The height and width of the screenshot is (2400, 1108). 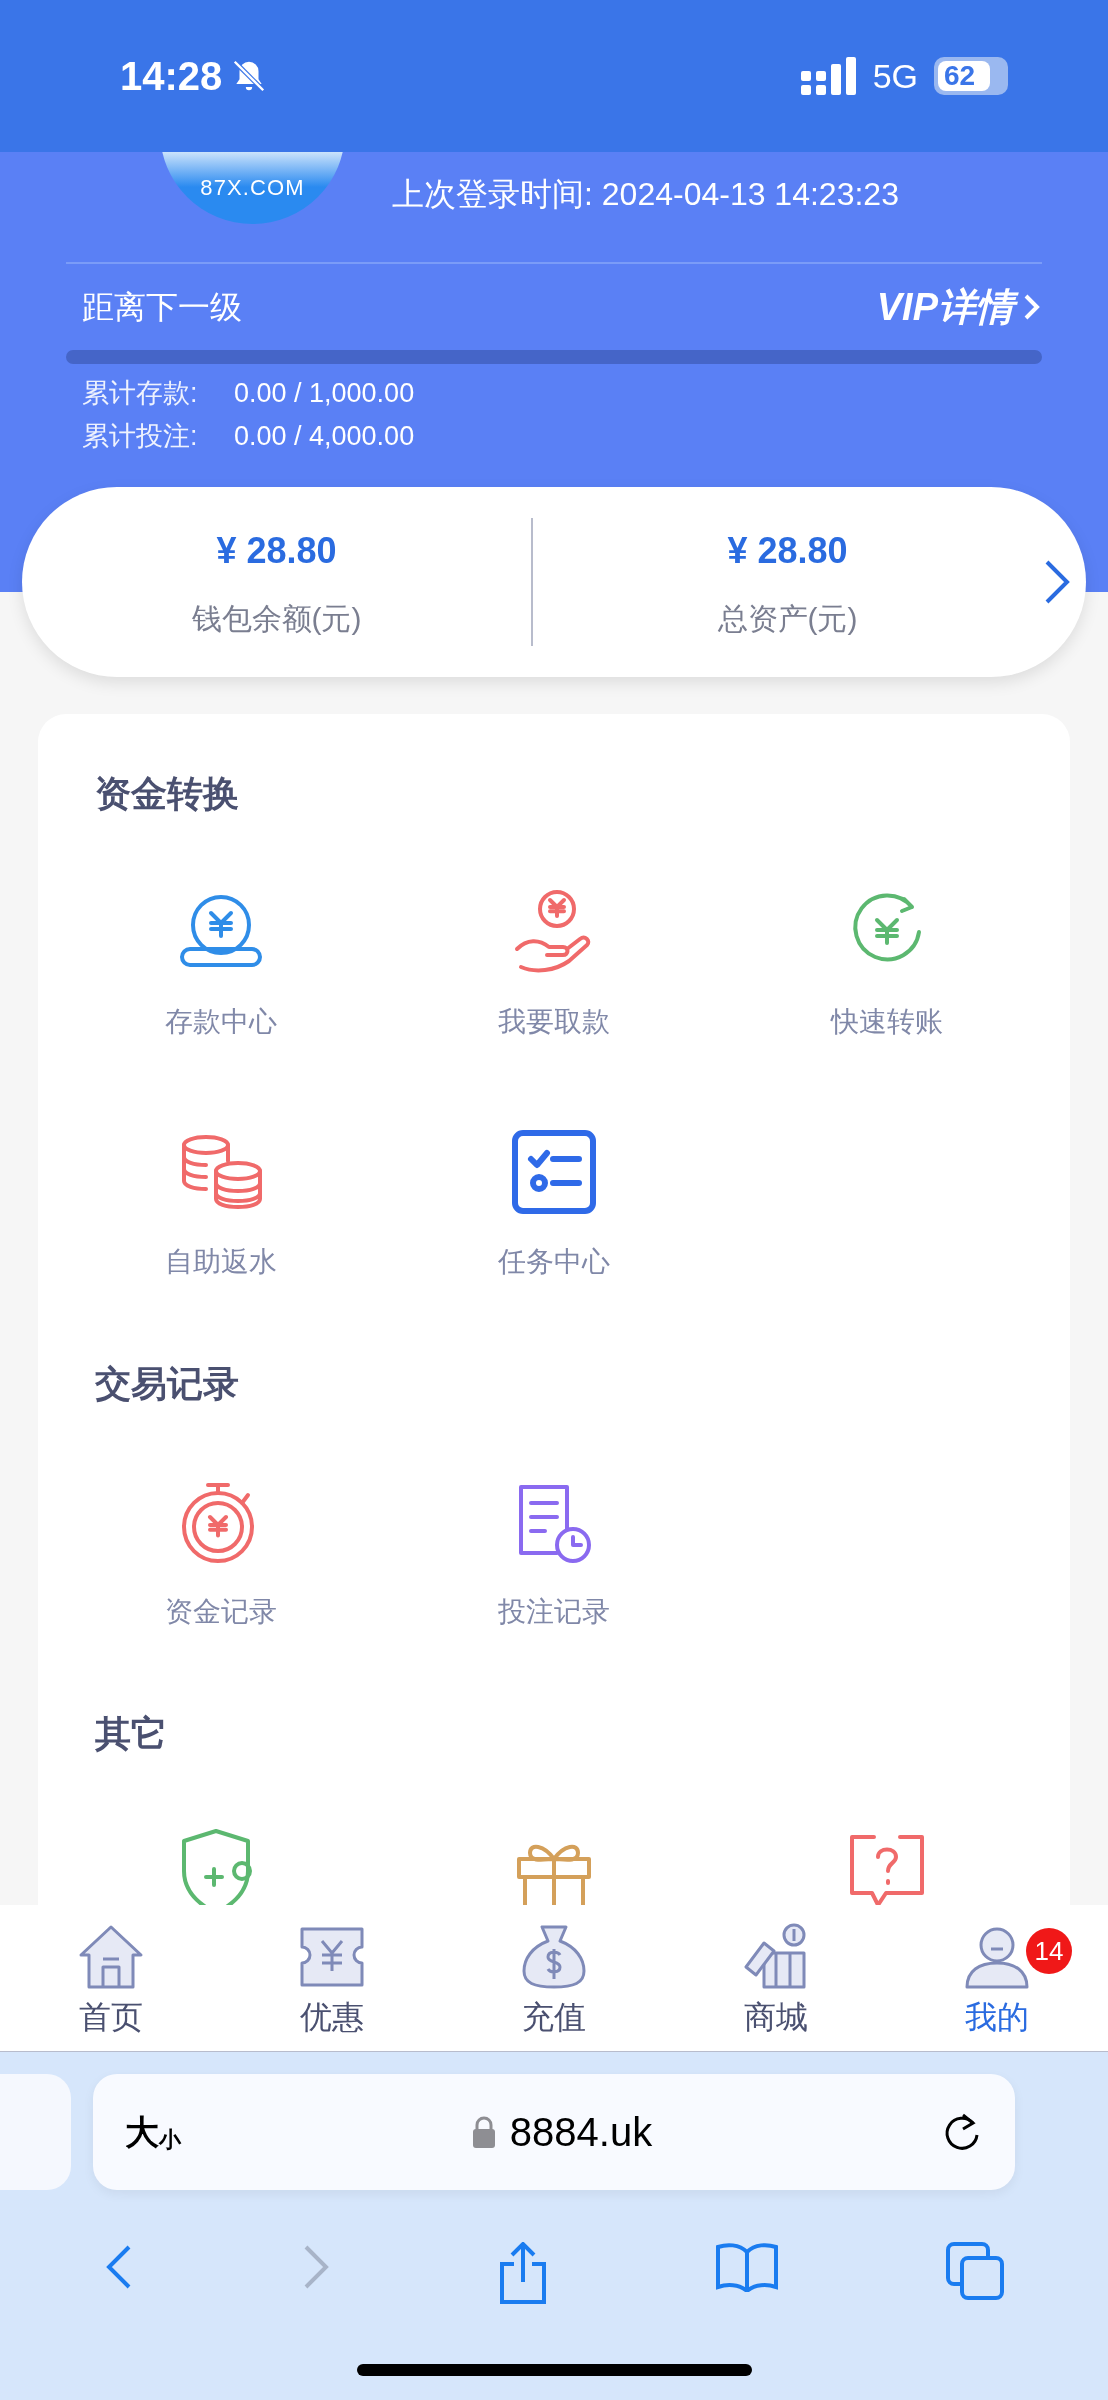 What do you see at coordinates (554, 1222) in the screenshot?
I see `menu-item: 任务中心` at bounding box center [554, 1222].